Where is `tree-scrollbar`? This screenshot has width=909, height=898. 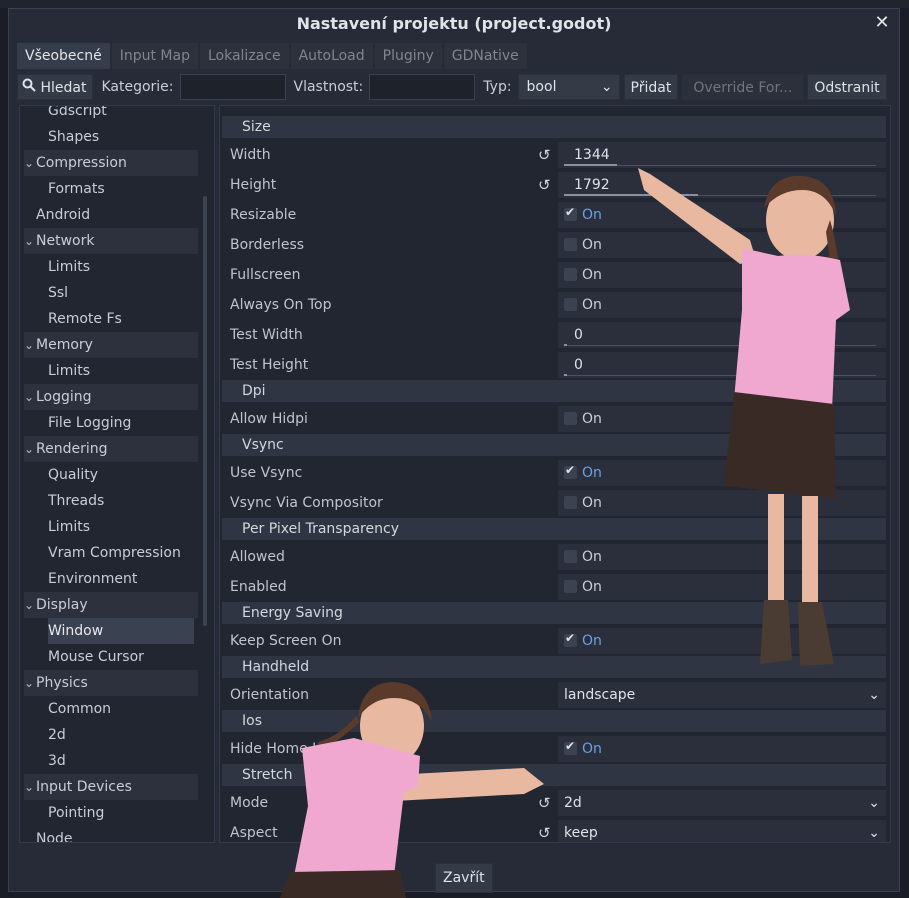 tree-scrollbar is located at coordinates (205, 411).